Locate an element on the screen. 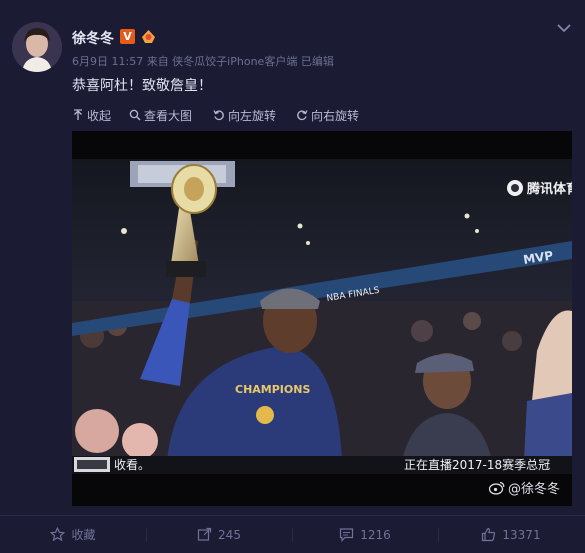  rotate-right-button: 向右旋转 is located at coordinates (327, 115).